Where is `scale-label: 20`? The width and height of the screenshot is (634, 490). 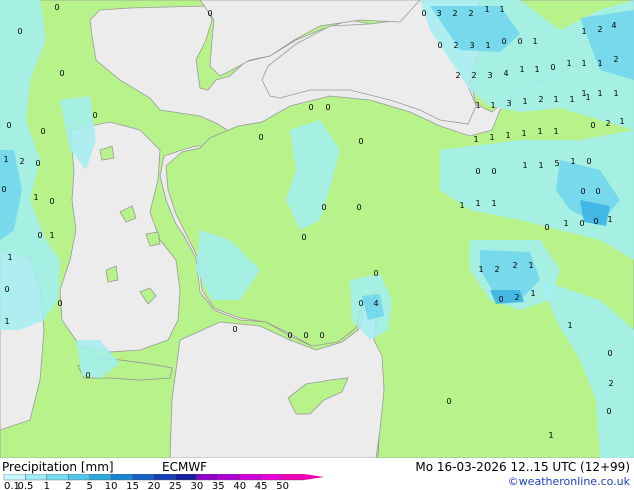 scale-label: 20 is located at coordinates (154, 485).